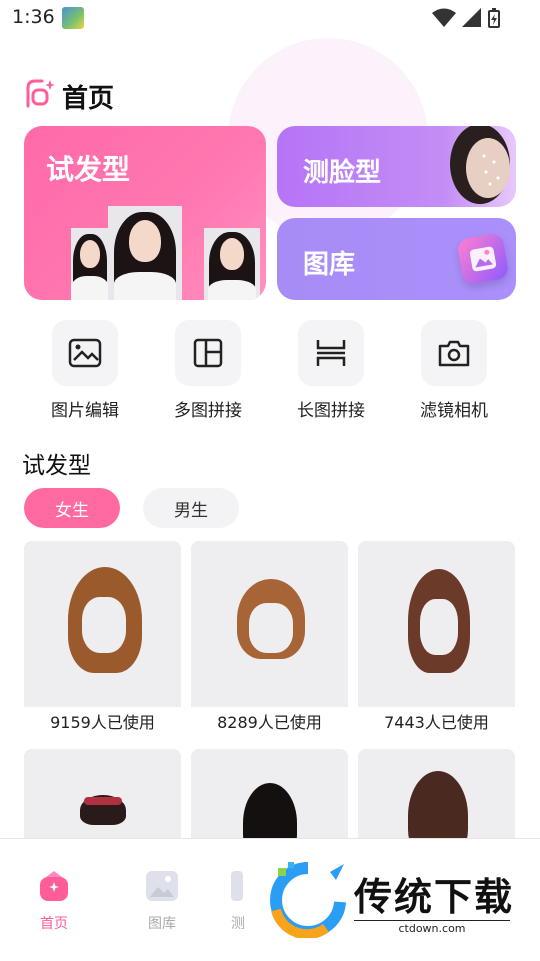 The image size is (540, 961). What do you see at coordinates (444, 17) in the screenshot?
I see `wifi-icon` at bounding box center [444, 17].